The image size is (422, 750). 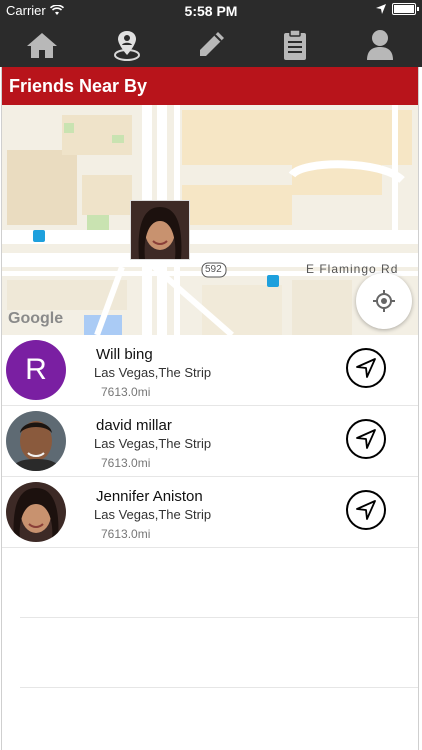 I want to click on avatar: R, so click(x=36, y=370).